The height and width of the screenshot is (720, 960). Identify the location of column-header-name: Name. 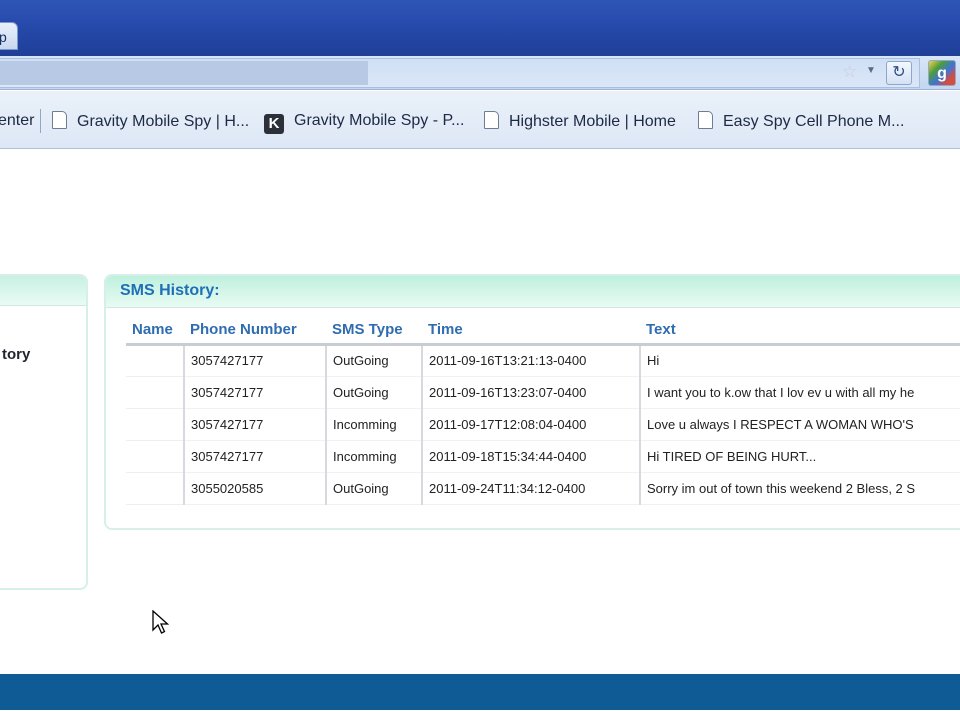
(155, 331).